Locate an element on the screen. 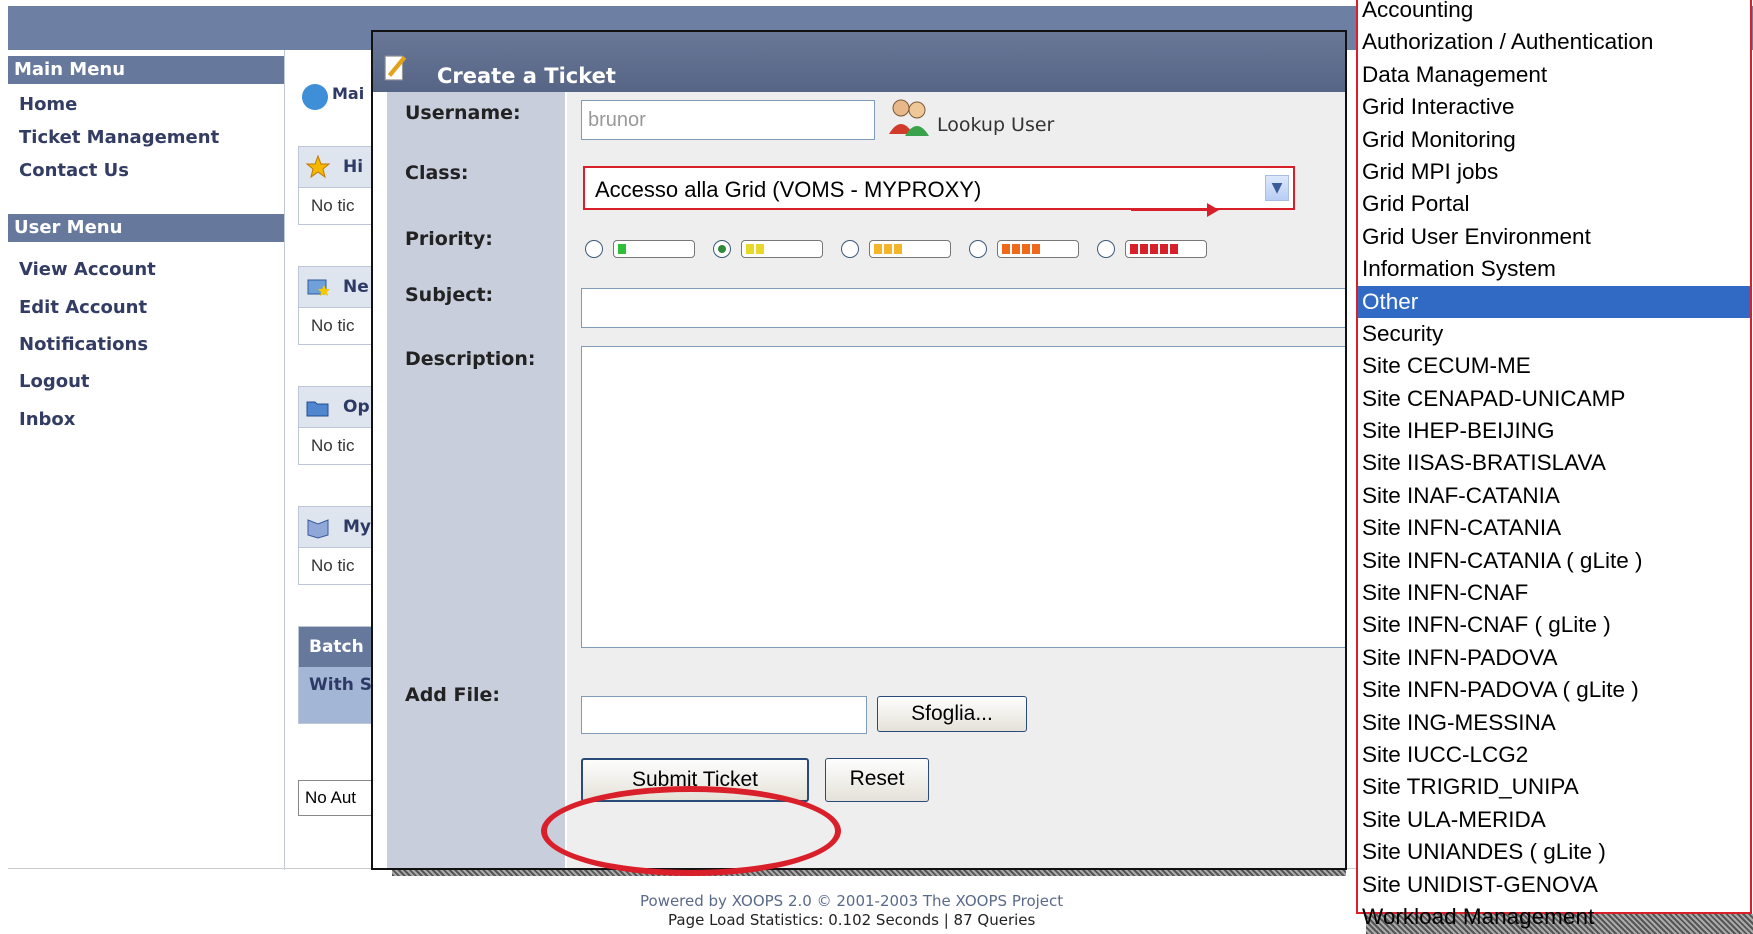 The image size is (1753, 934). class-option: Site CENAPAD-UNICAMP is located at coordinates (1554, 399).